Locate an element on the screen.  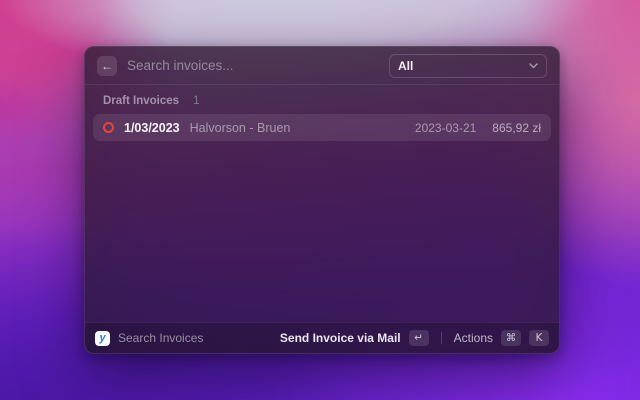
k-key-badge: K is located at coordinates (539, 338).